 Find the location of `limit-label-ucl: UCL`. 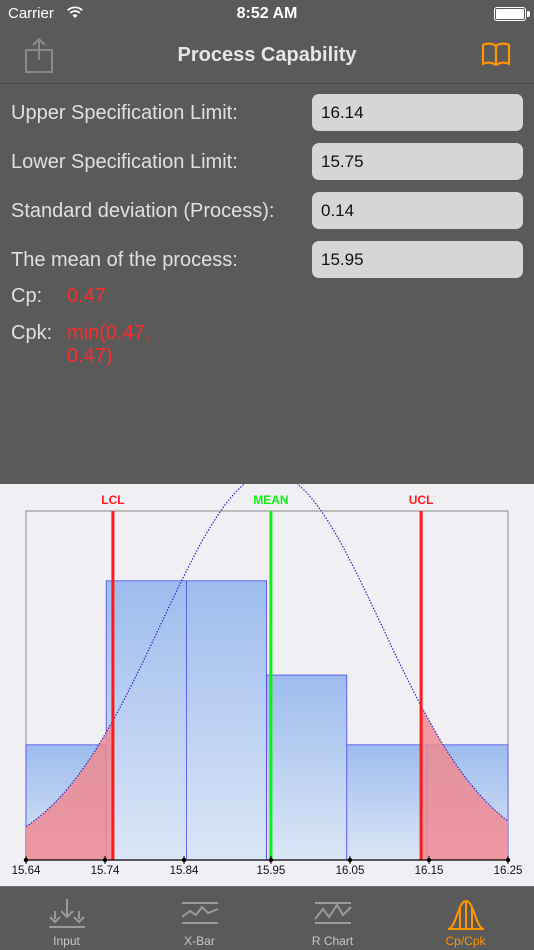

limit-label-ucl: UCL is located at coordinates (421, 500).